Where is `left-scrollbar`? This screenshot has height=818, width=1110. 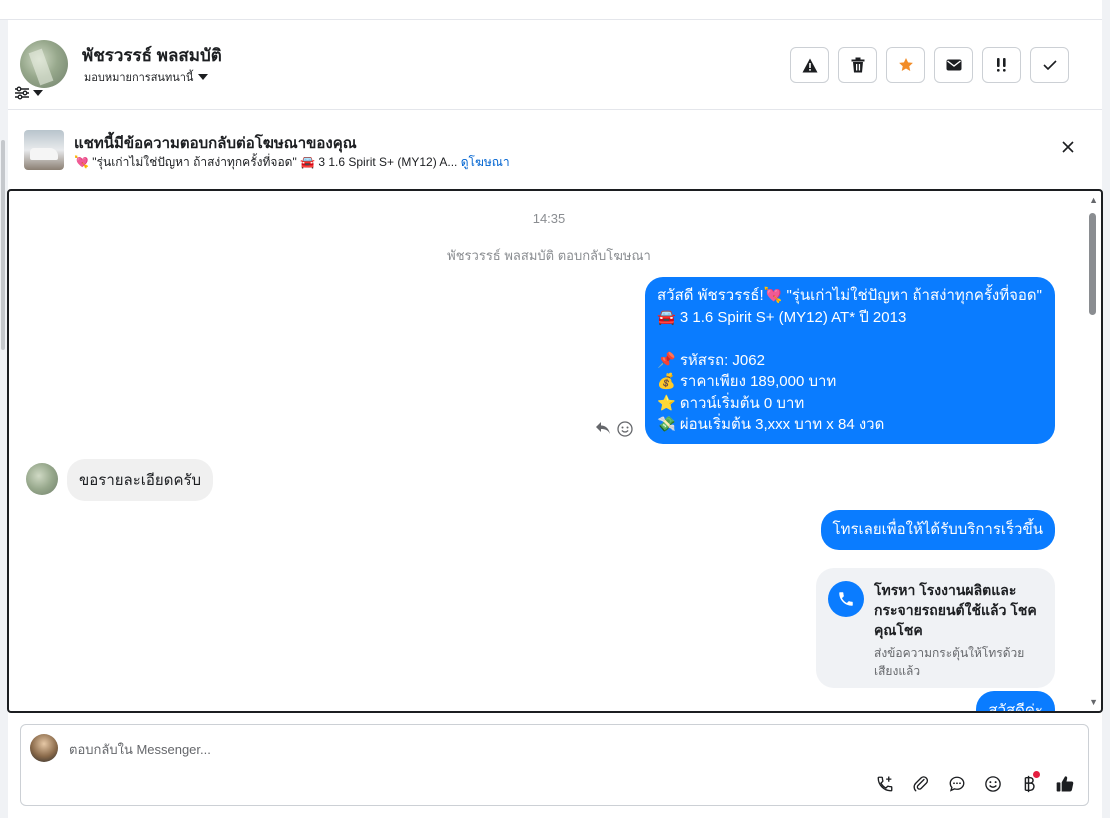
left-scrollbar is located at coordinates (3, 245).